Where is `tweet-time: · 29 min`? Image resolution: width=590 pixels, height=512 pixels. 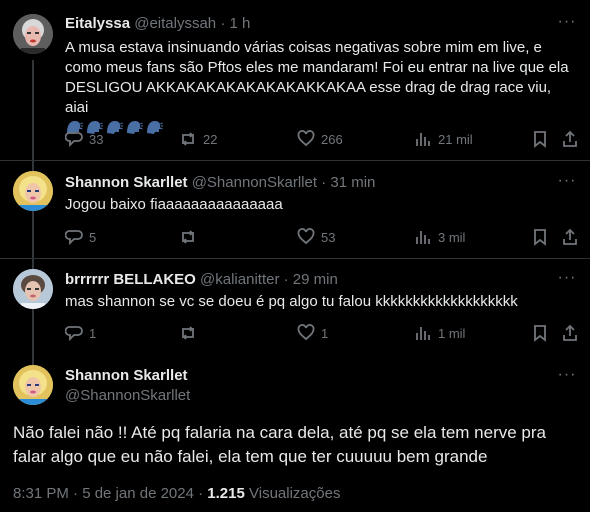 tweet-time: · 29 min is located at coordinates (311, 279).